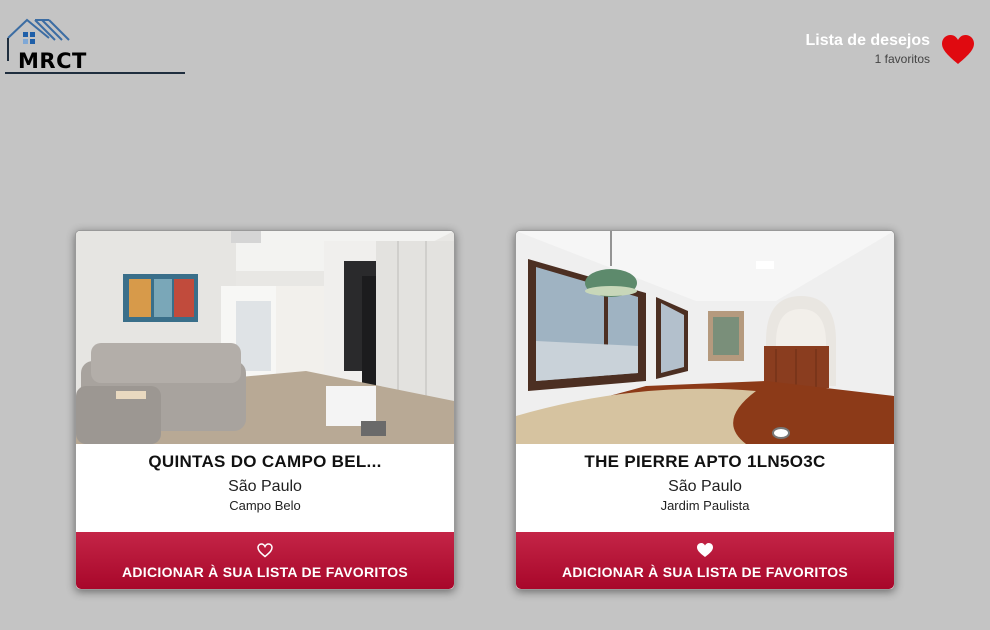 Image resolution: width=990 pixels, height=630 pixels. Describe the element at coordinates (52, 61) in the screenshot. I see `logo-text: MRCT` at that location.